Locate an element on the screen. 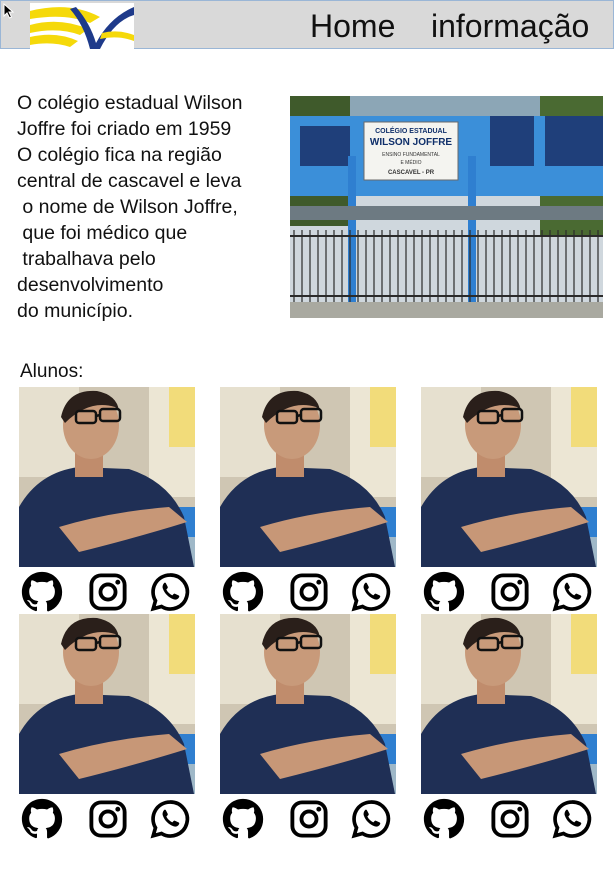  sign-line3: ENSINO FUNDAMENTAL is located at coordinates (411, 155).